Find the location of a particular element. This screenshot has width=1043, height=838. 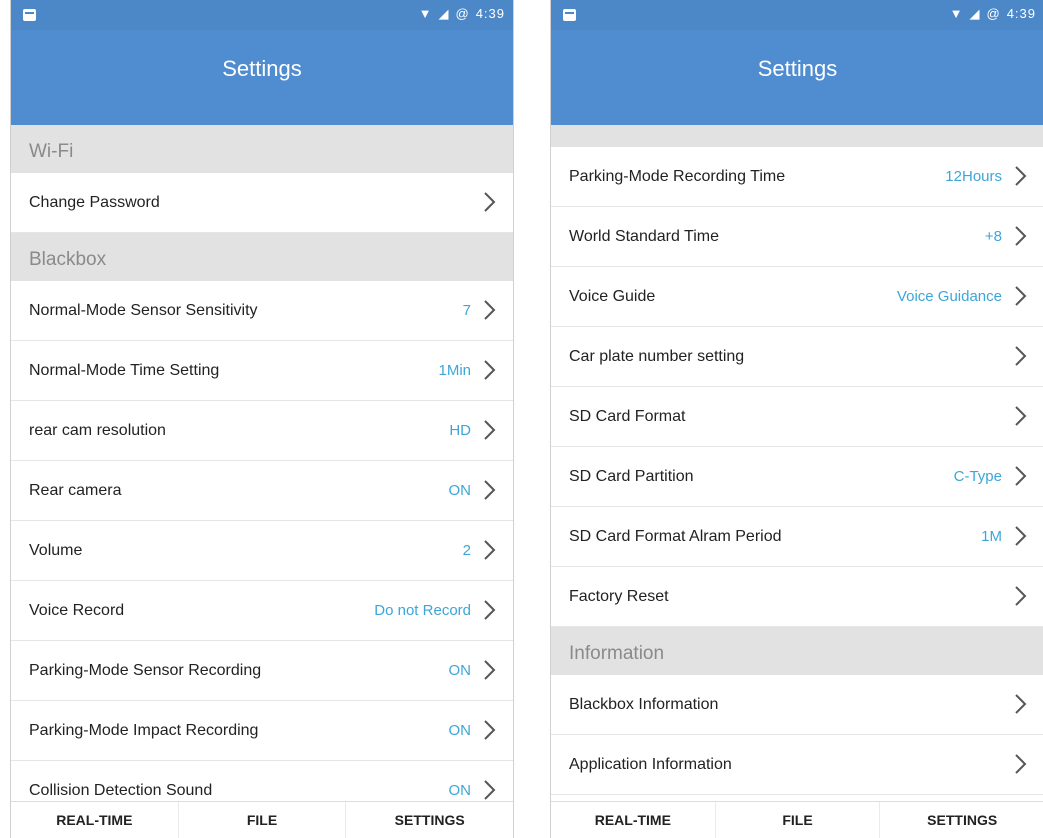

setting-row-normal-mode-time-setting: Normal-Mode Time Setting 1Min is located at coordinates (262, 371).